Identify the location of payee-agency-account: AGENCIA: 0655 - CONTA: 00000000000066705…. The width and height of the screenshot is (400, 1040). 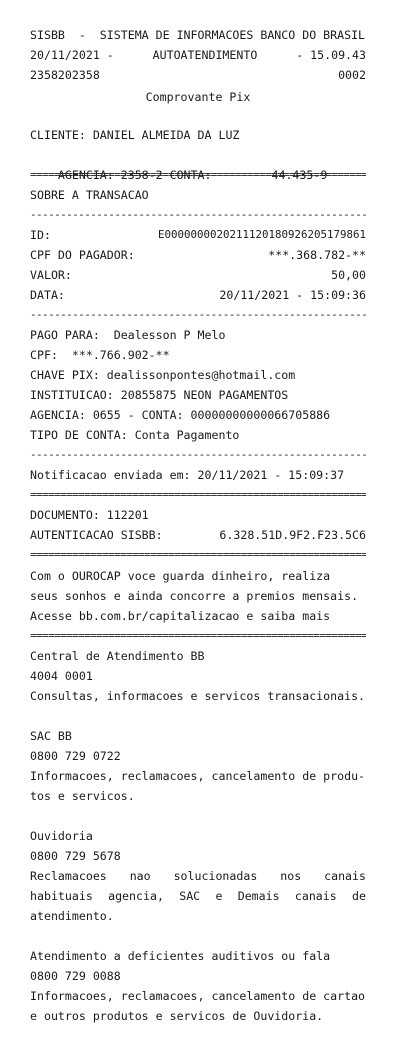
(180, 415).